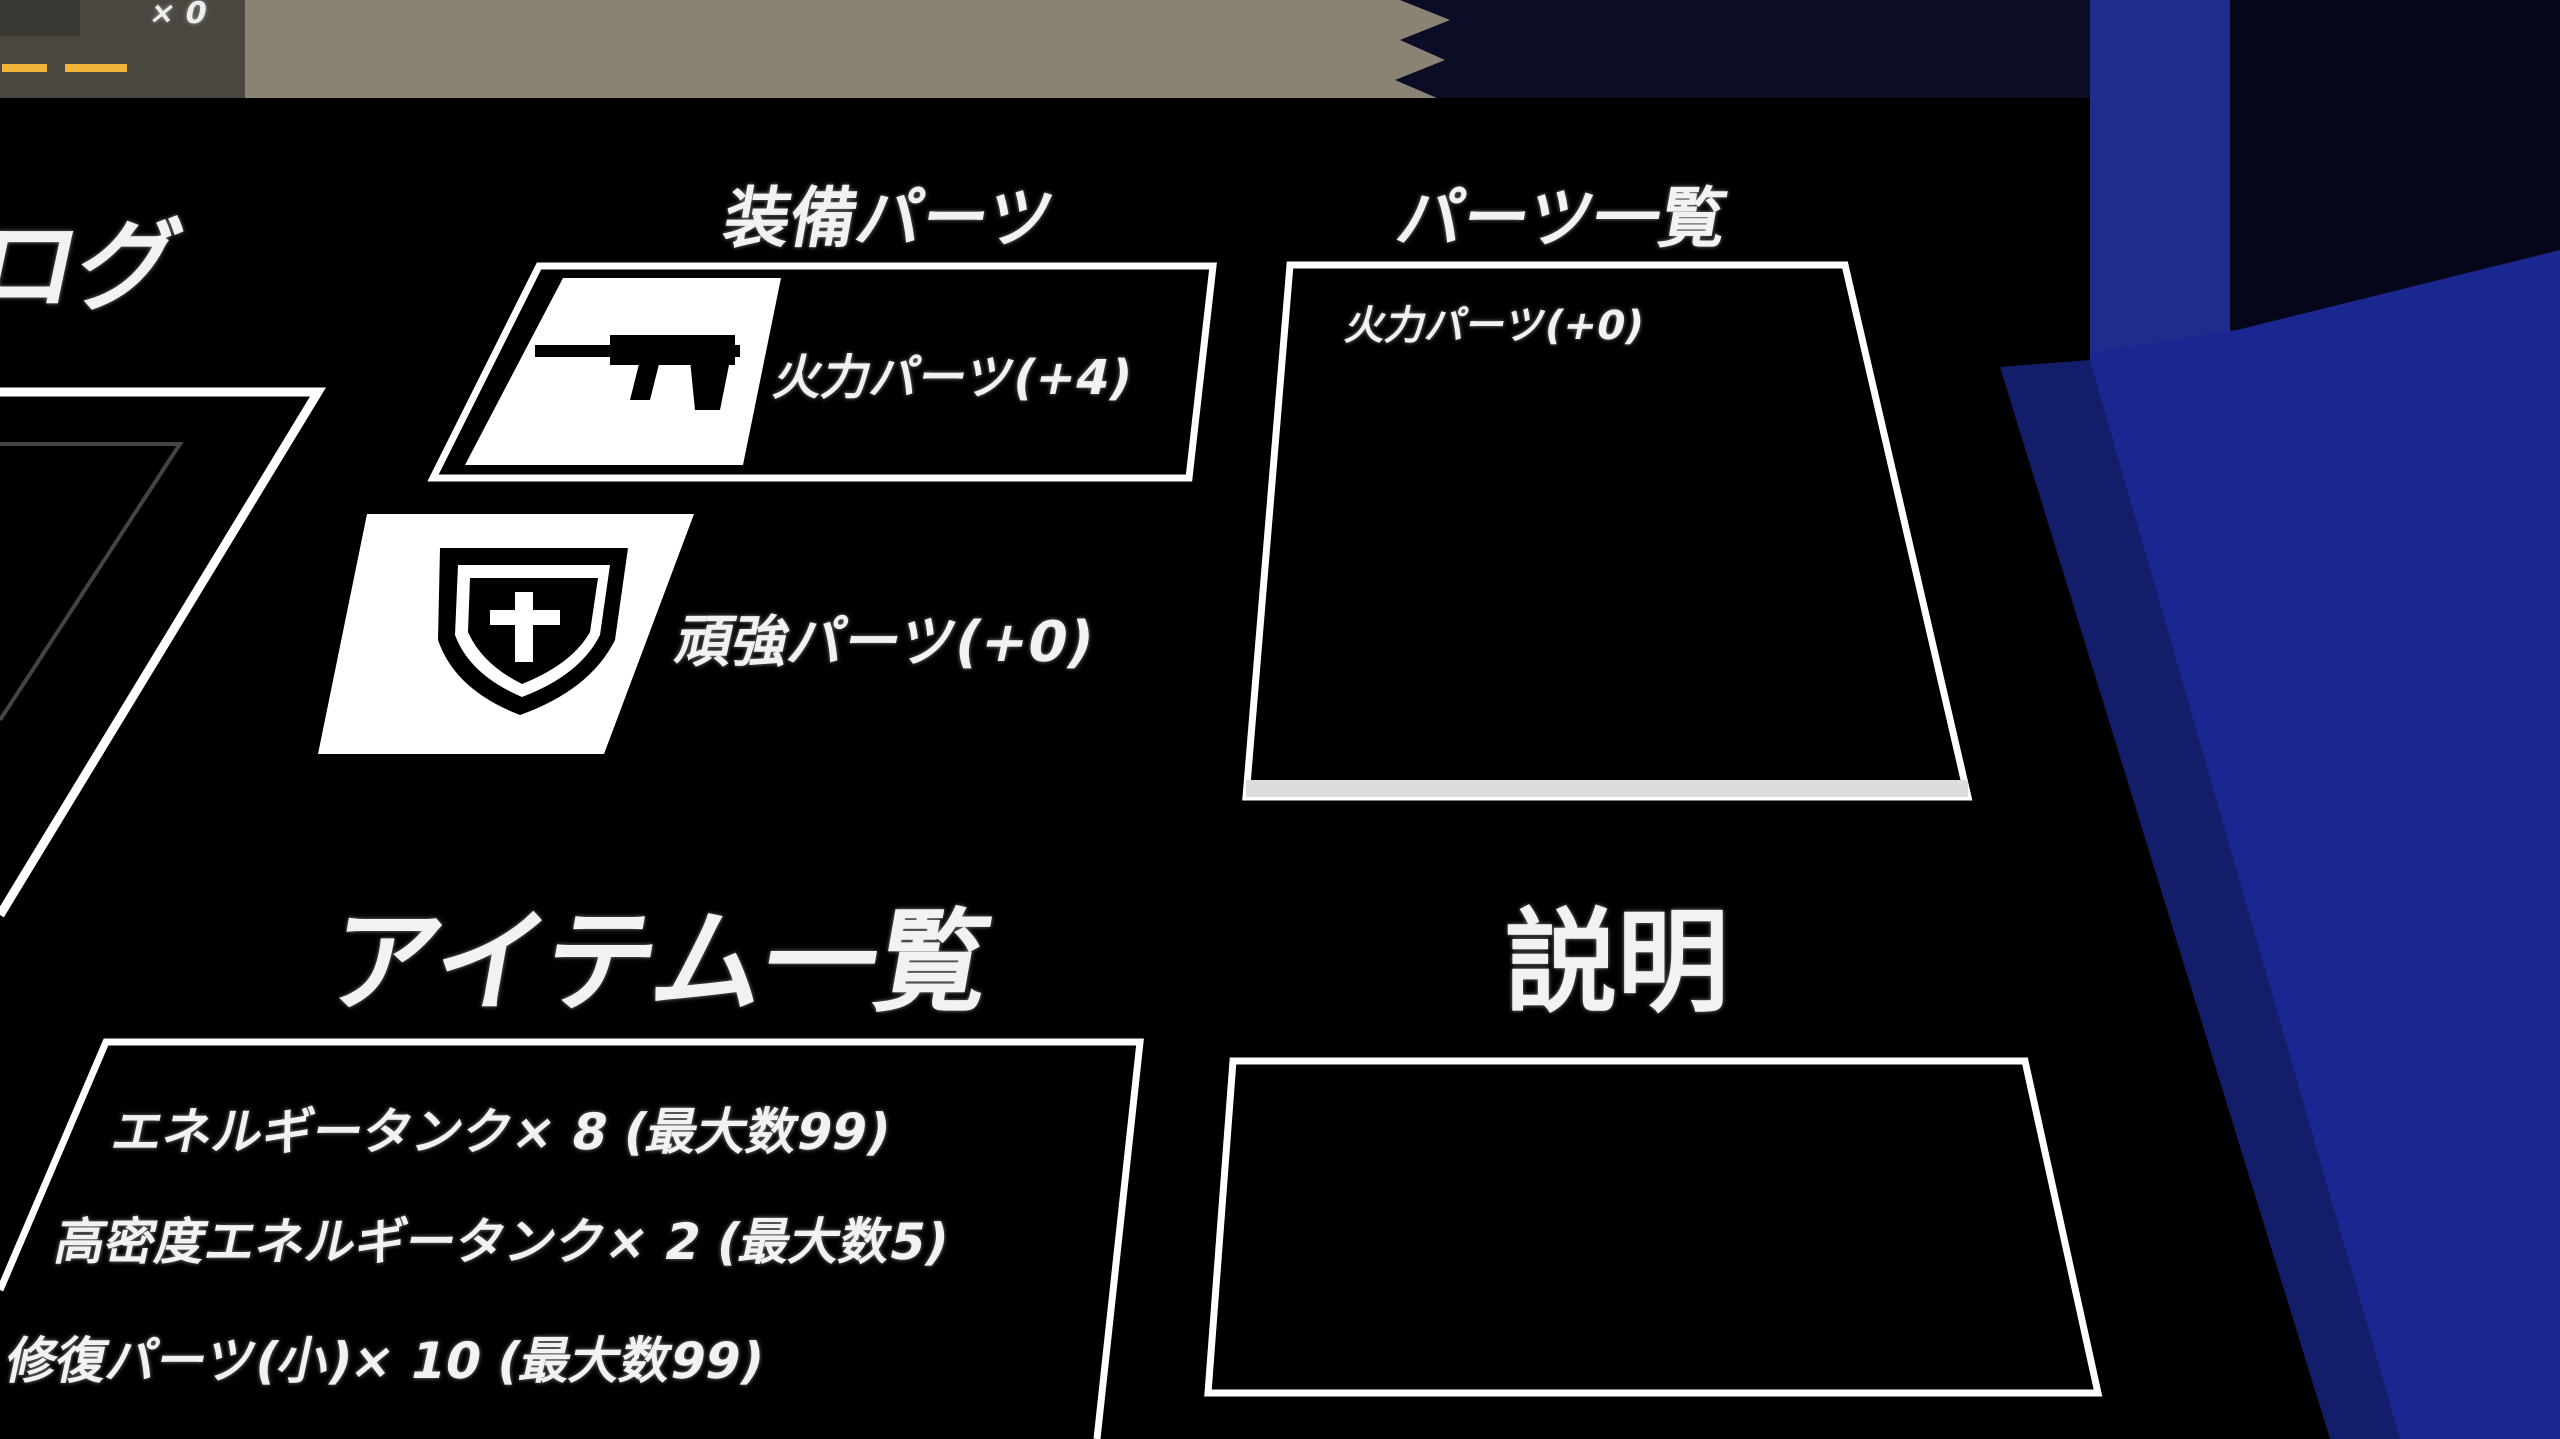  What do you see at coordinates (954, 373) in the screenshot?
I see `equip-slot-firepower: 火力パーツ(+4)` at bounding box center [954, 373].